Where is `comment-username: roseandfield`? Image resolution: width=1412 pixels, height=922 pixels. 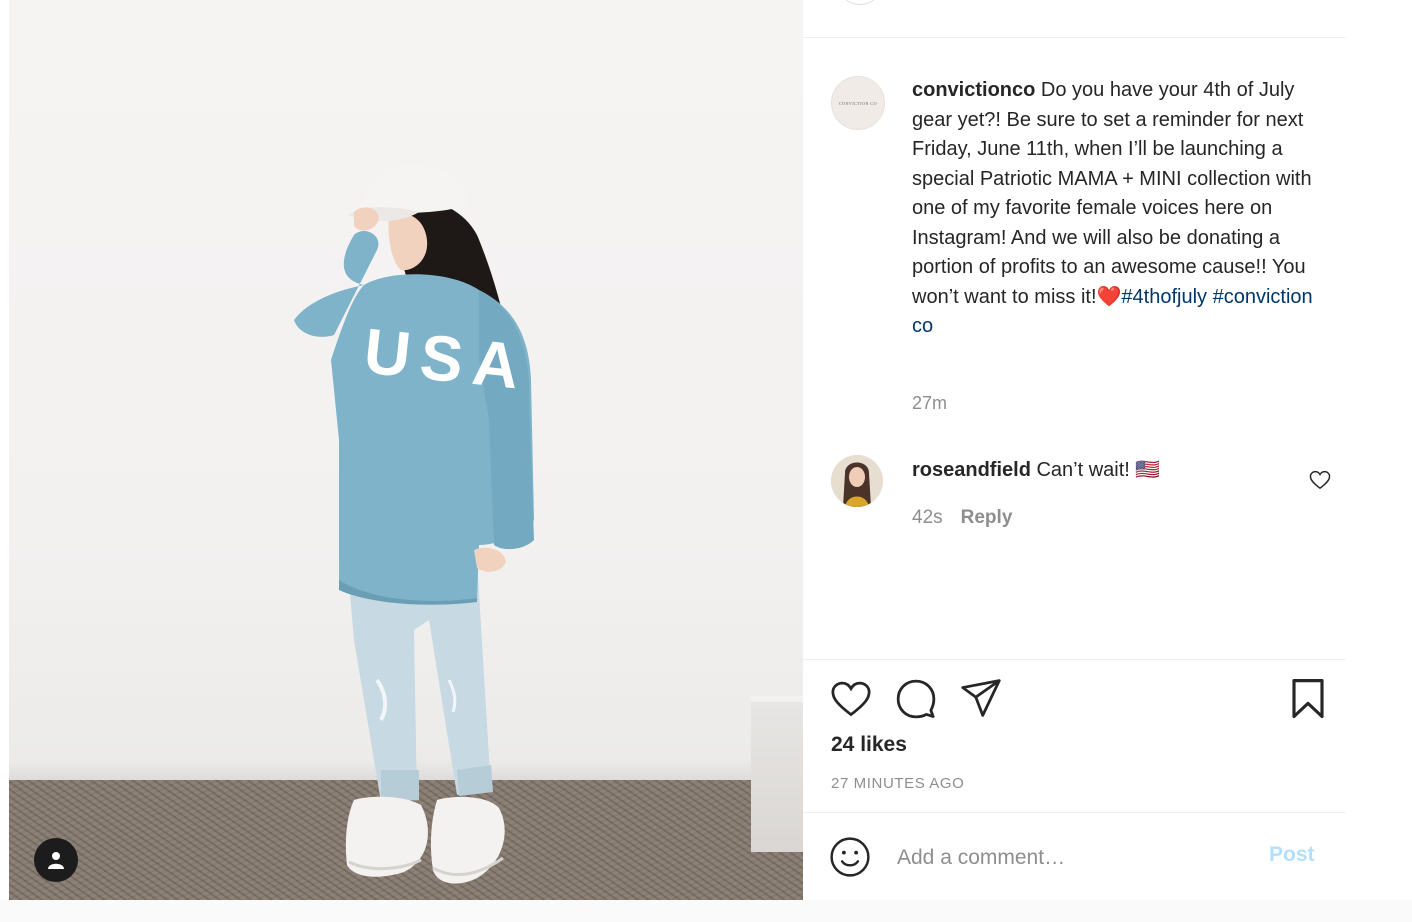
comment-username: roseandfield is located at coordinates (971, 470).